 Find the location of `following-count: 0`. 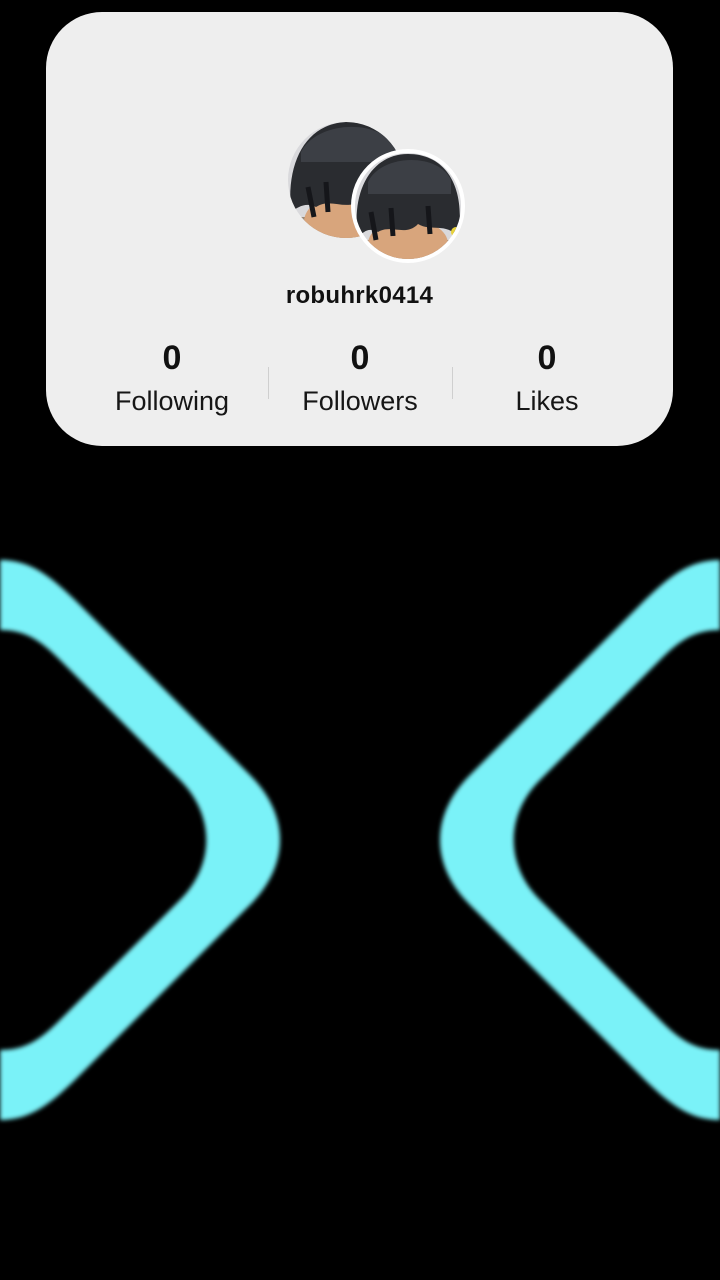

following-count: 0 is located at coordinates (172, 358).